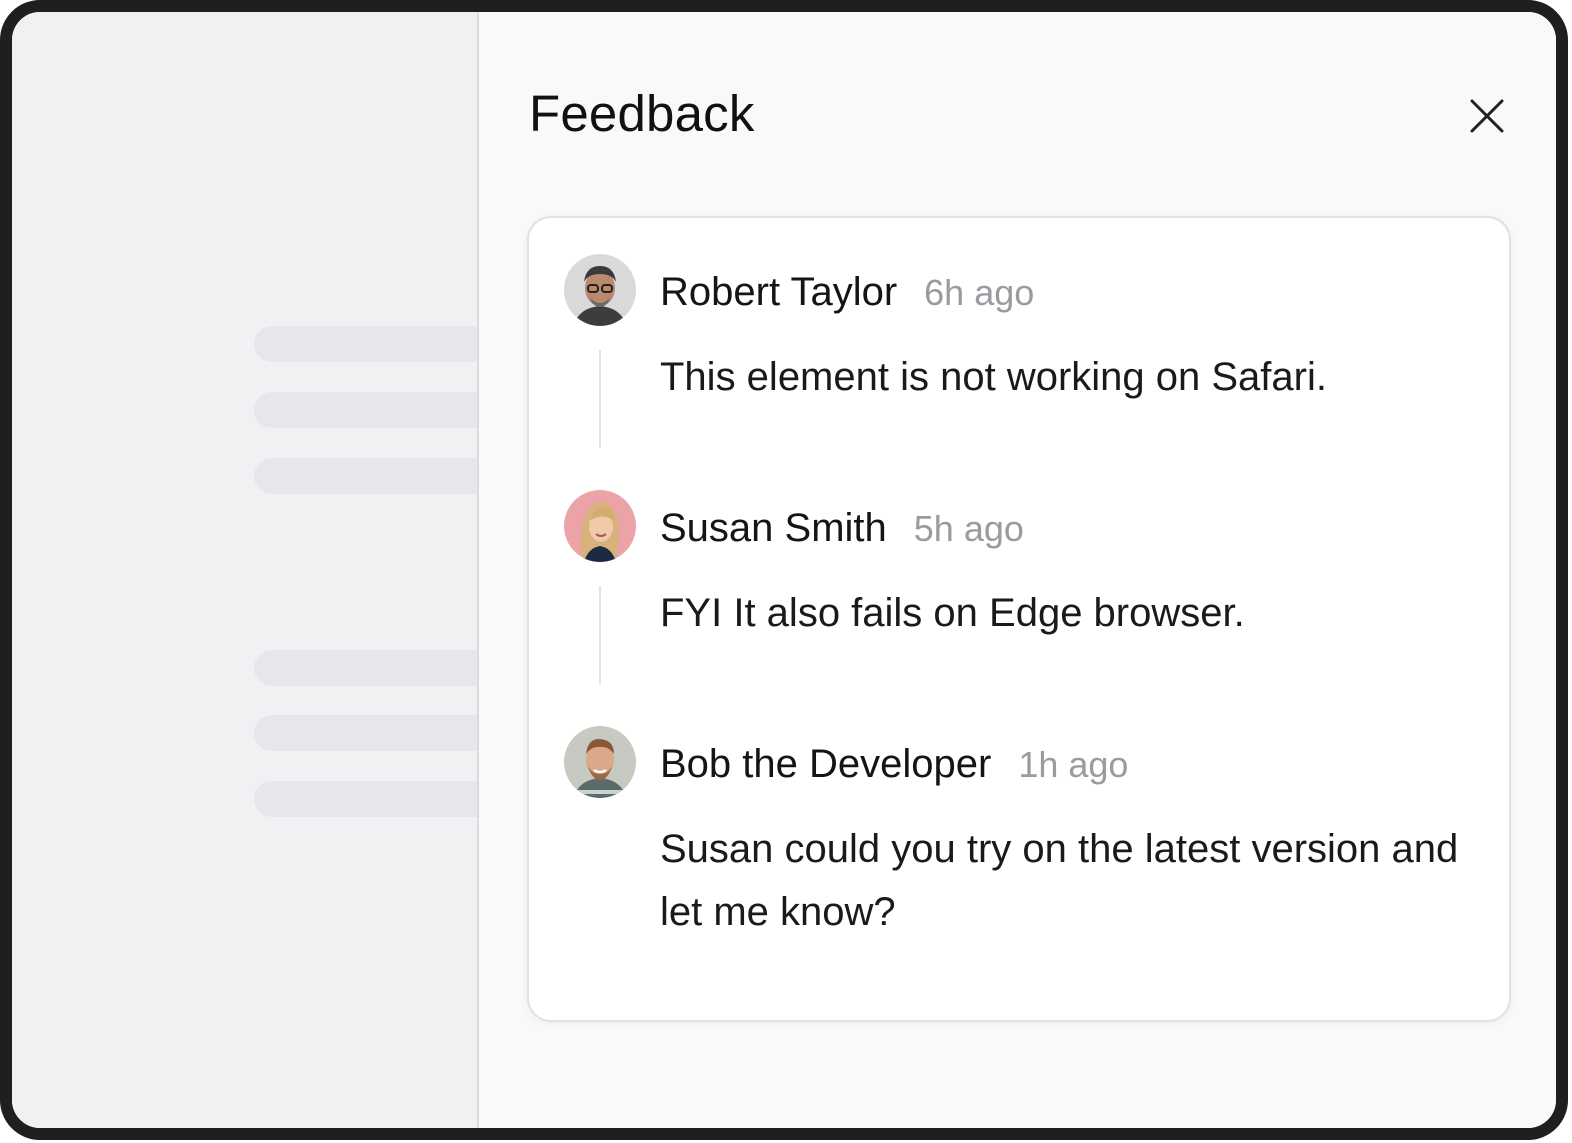 The image size is (1572, 1143). What do you see at coordinates (952, 613) in the screenshot?
I see `comment-text: FYI It also fails on Edge browser.` at bounding box center [952, 613].